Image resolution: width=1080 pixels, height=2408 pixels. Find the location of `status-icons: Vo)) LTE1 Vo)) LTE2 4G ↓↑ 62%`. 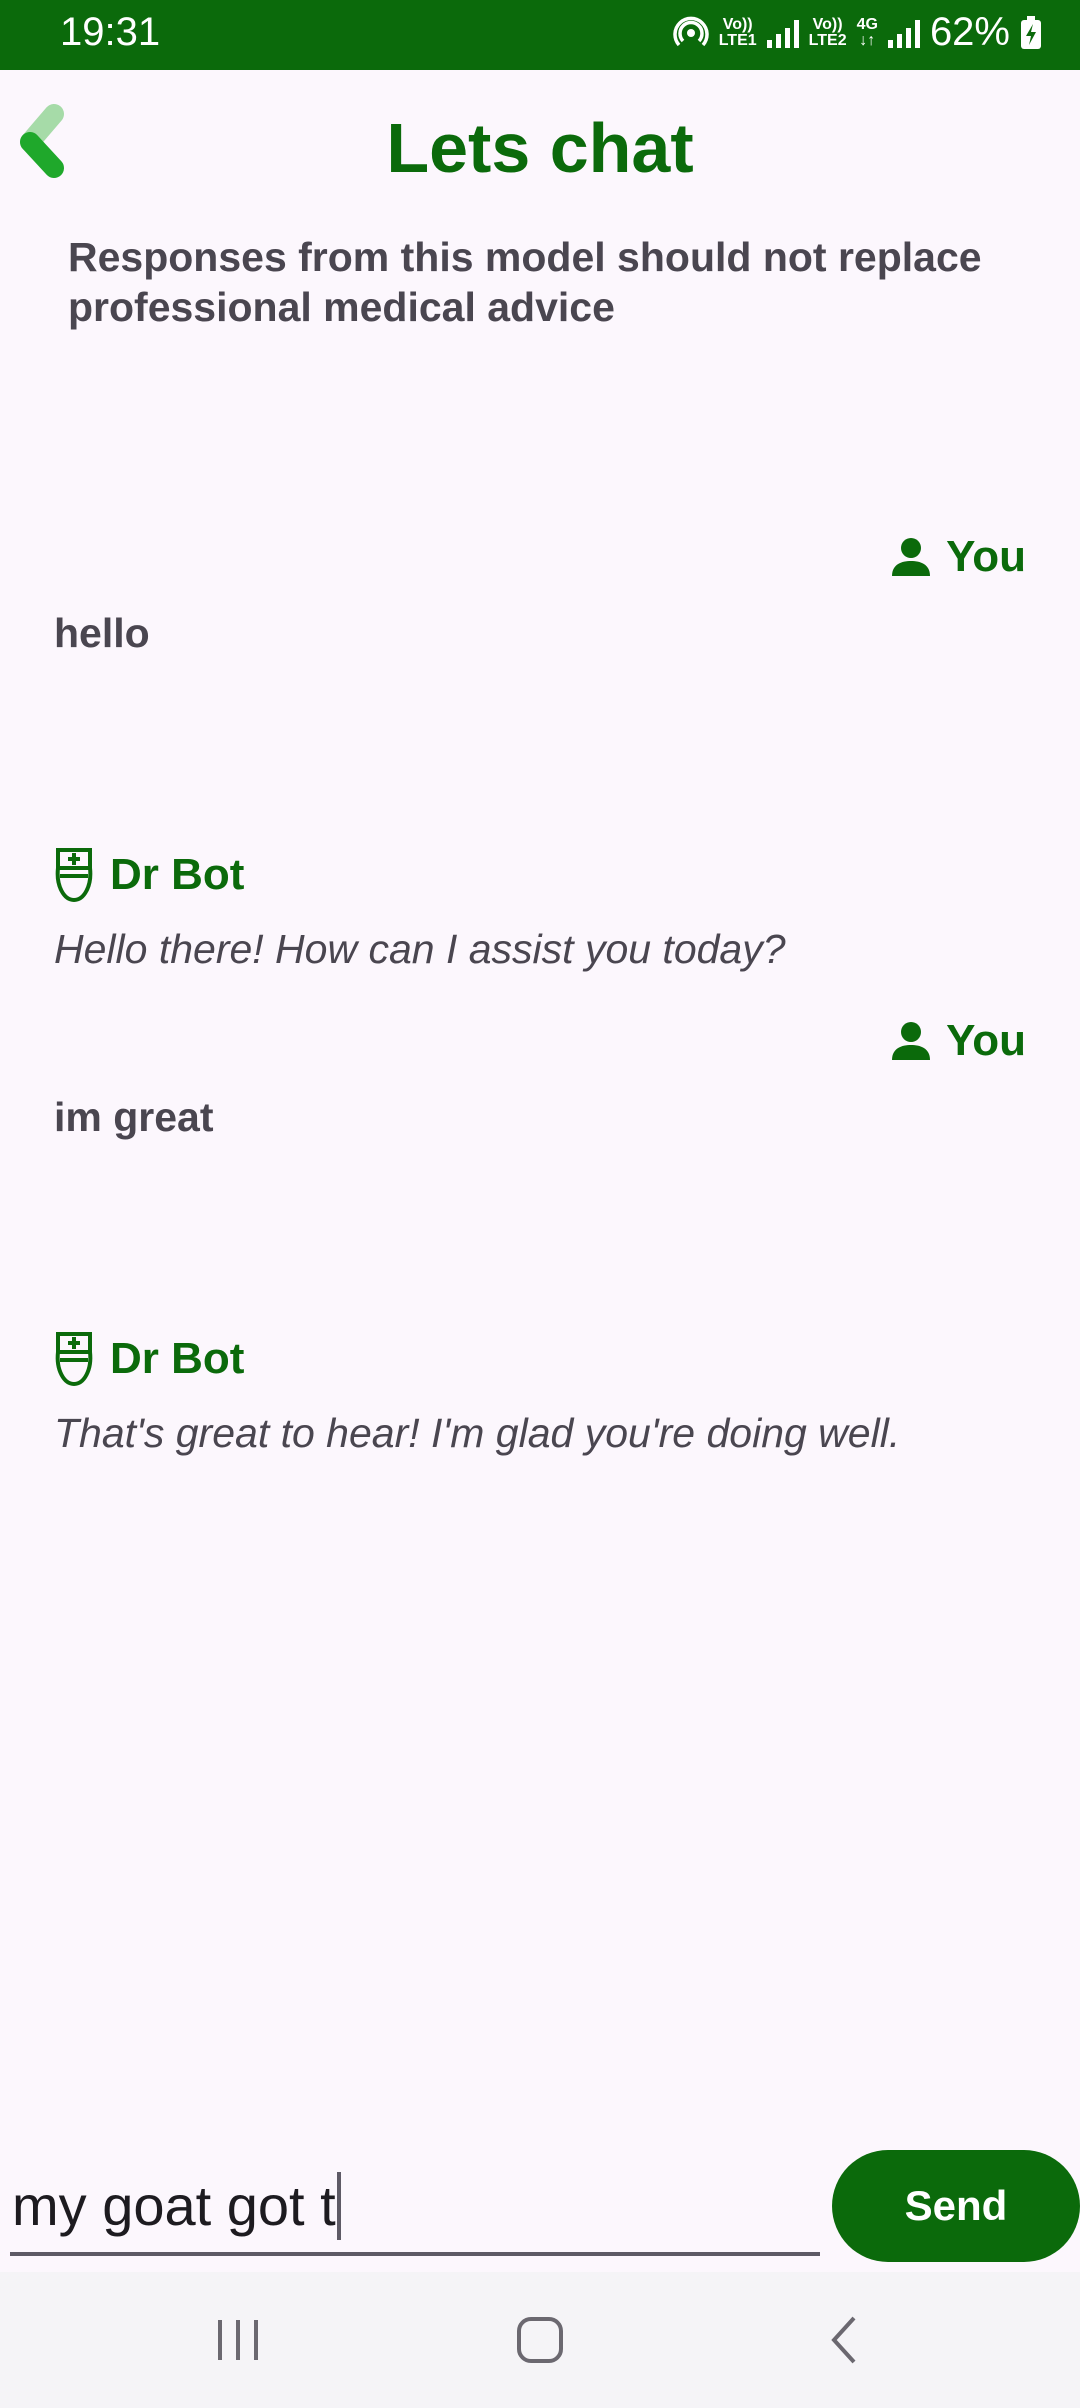

status-icons: Vo)) LTE1 Vo)) LTE2 4G ↓↑ 62% is located at coordinates (857, 32).